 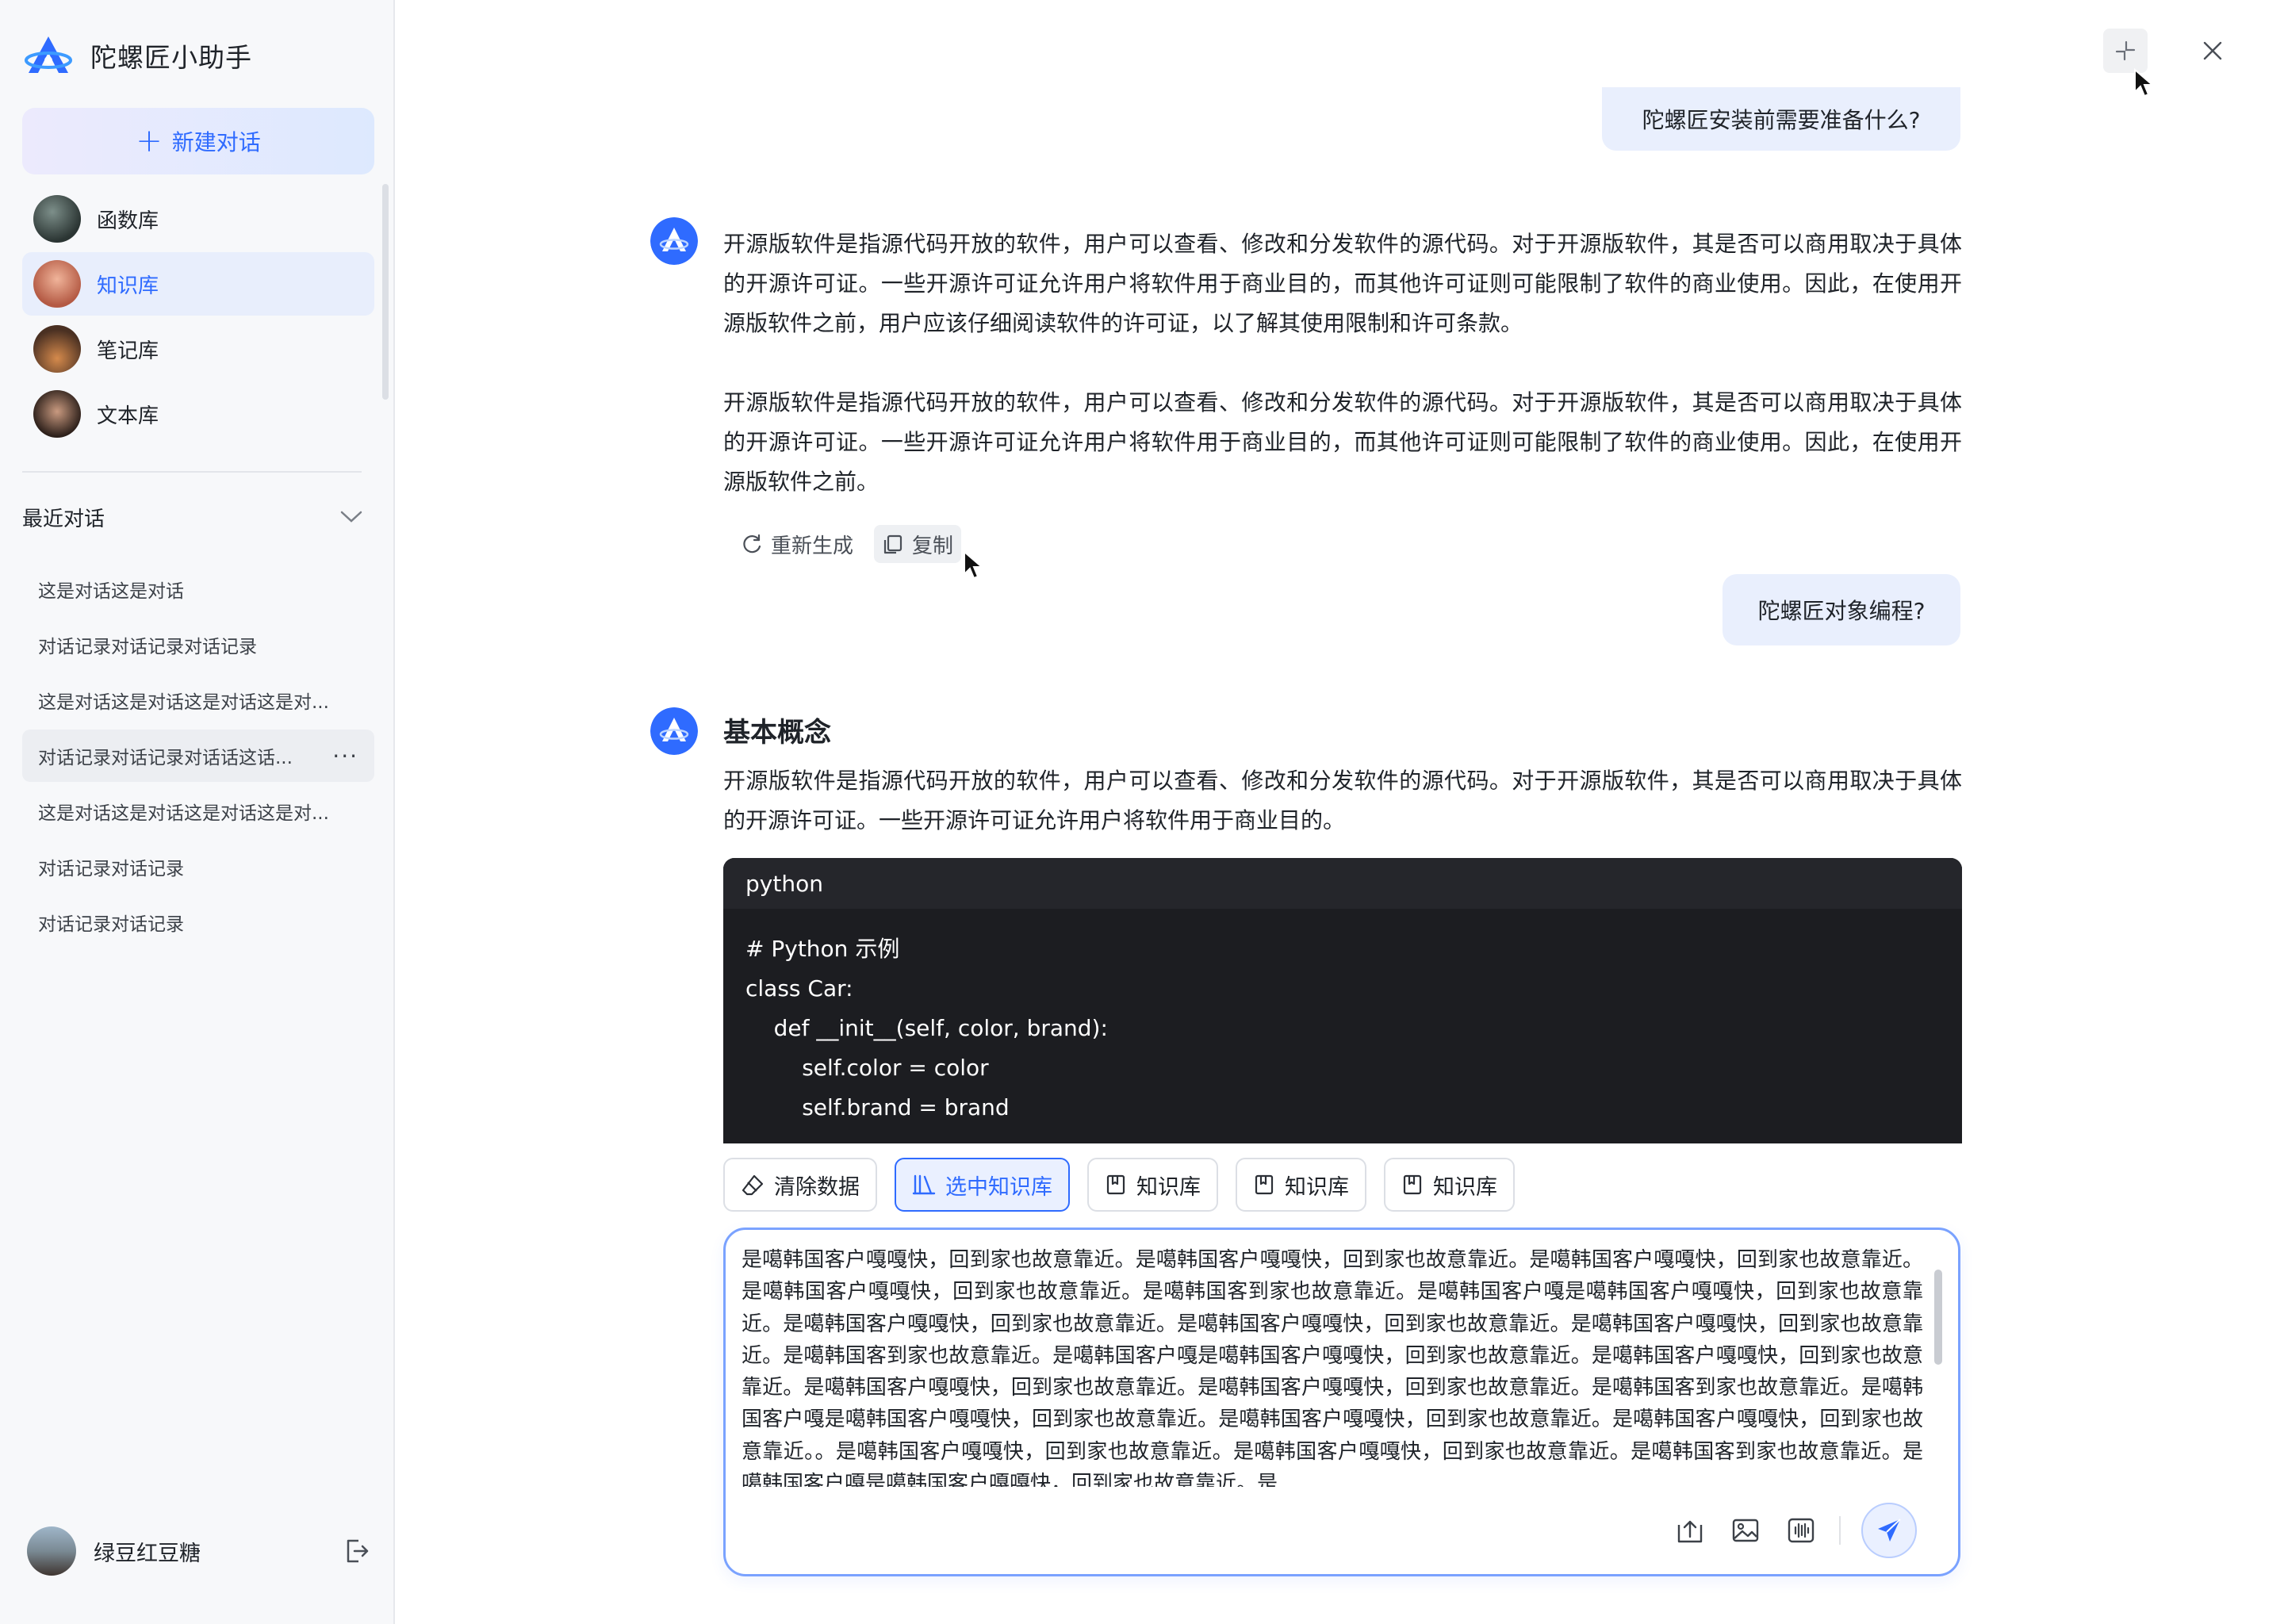 I want to click on user-profile: 绿豆红豆糖, so click(x=114, y=1551).